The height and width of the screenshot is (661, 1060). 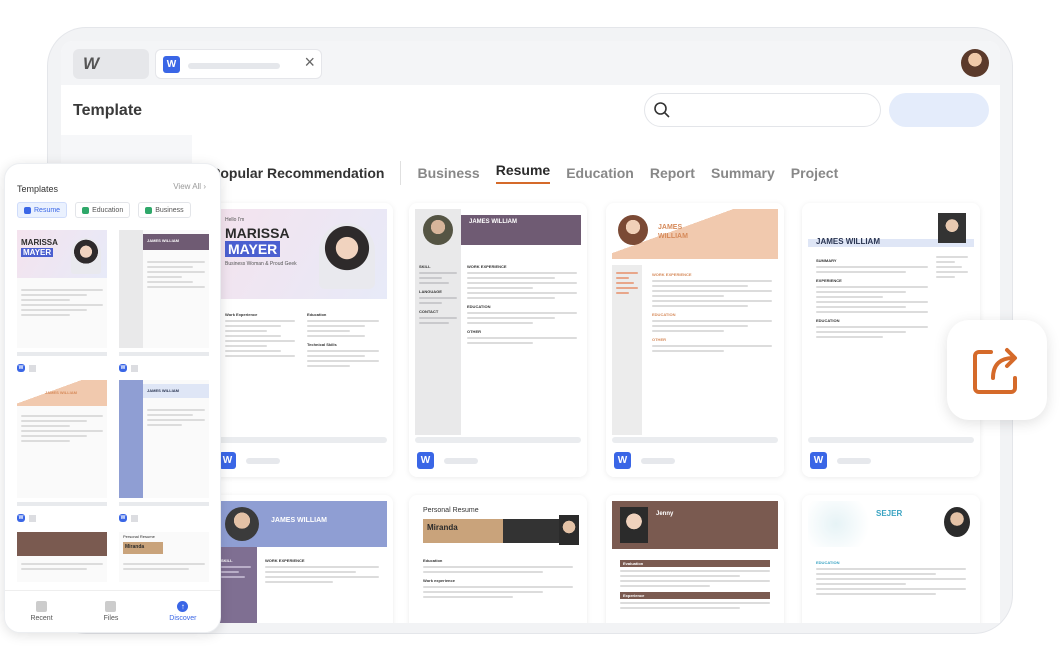 I want to click on tab-resume: Resume, so click(x=523, y=173).